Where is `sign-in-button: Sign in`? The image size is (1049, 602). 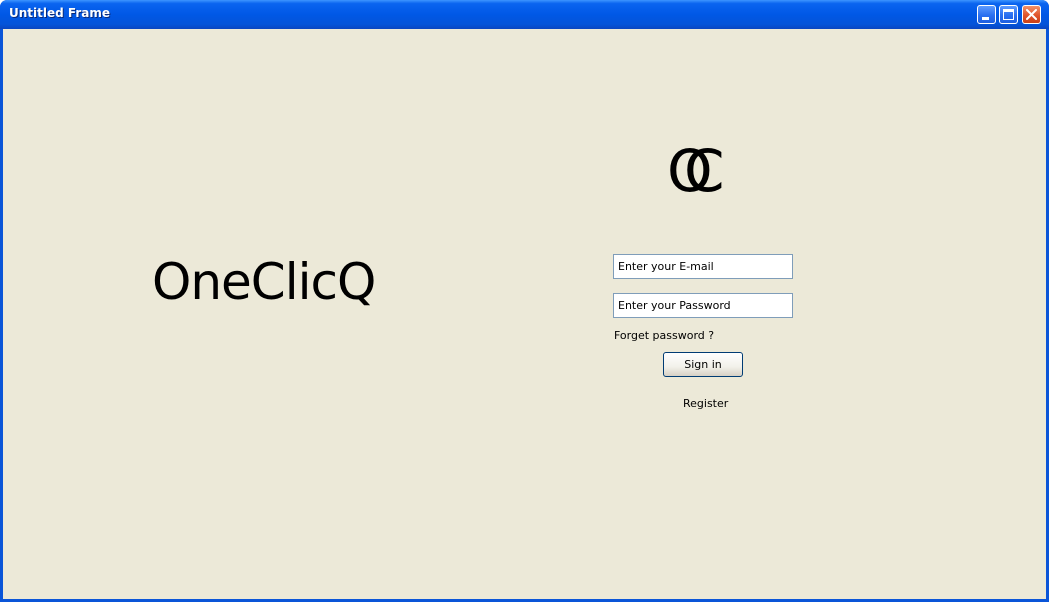 sign-in-button: Sign in is located at coordinates (703, 364).